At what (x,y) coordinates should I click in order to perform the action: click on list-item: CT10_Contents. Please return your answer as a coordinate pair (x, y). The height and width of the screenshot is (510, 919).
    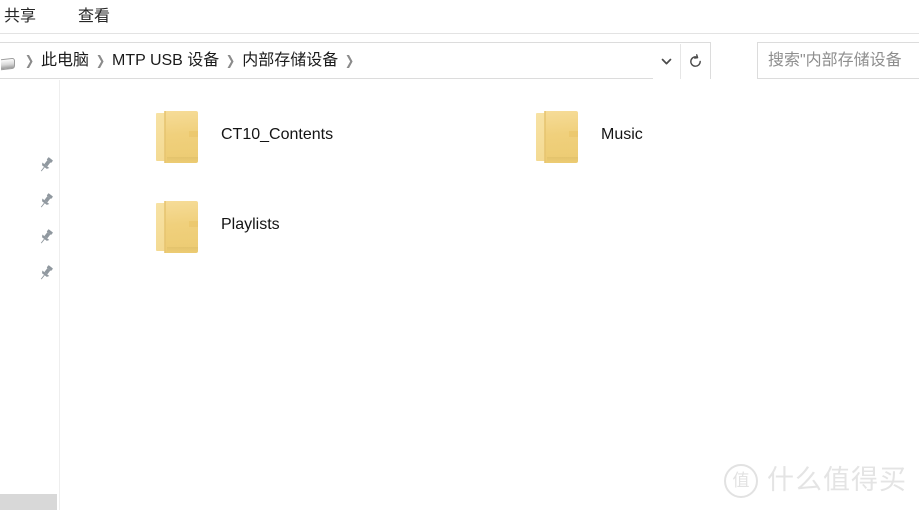
    Looking at the image, I should click on (243, 135).